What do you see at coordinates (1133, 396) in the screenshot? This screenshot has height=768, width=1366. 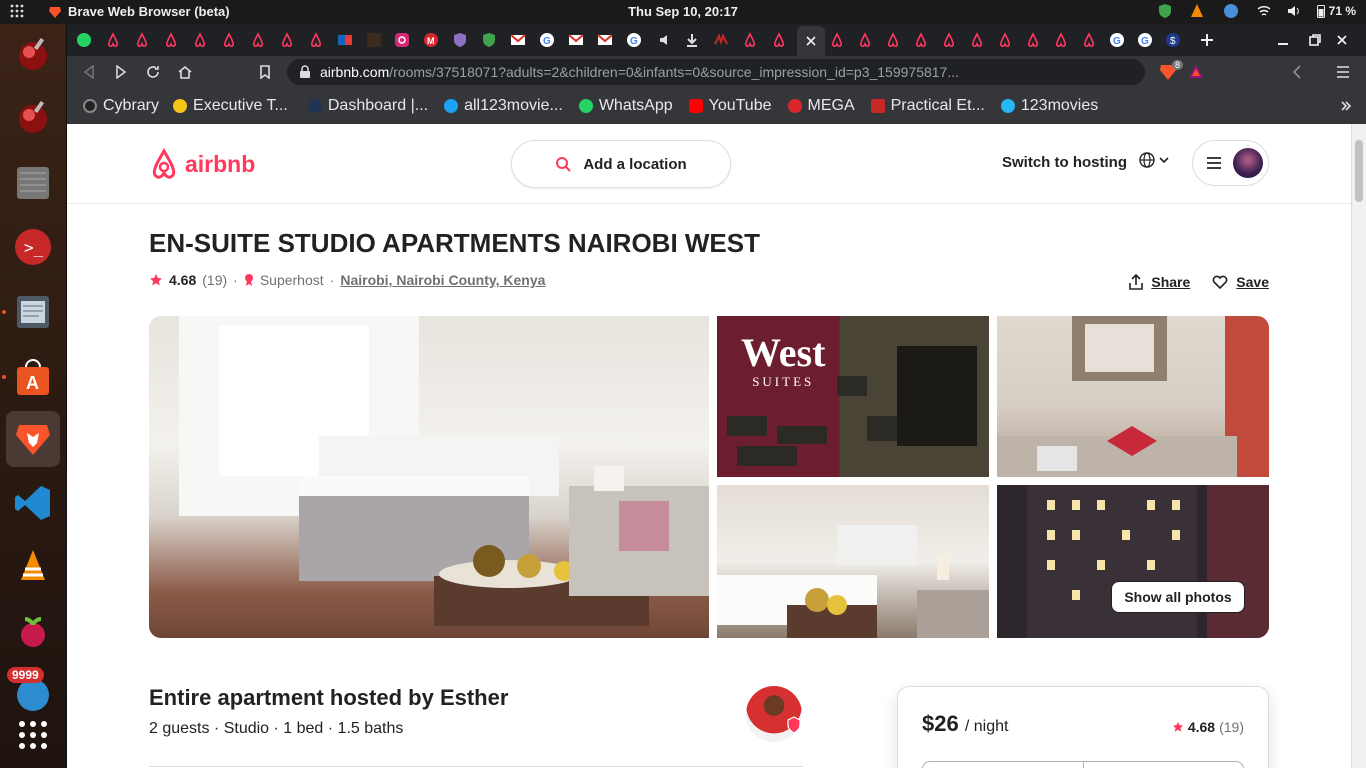 I see `photo-sofa` at bounding box center [1133, 396].